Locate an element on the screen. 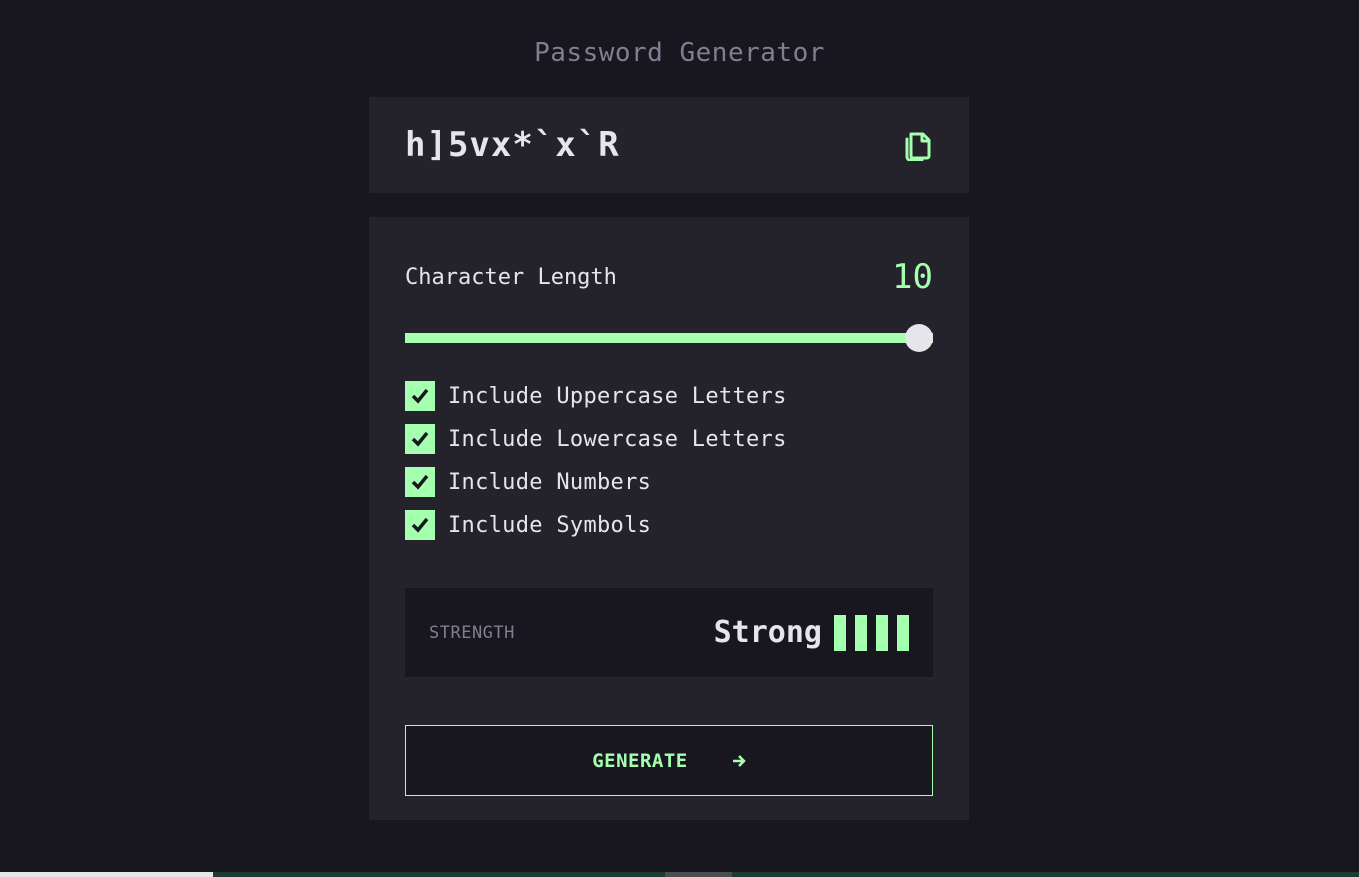 This screenshot has height=877, width=1359. length-label: Character Length is located at coordinates (511, 277).